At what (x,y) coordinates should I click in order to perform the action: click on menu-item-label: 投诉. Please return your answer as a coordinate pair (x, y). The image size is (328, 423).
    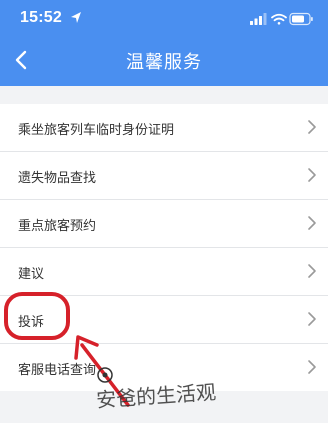
    Looking at the image, I should click on (31, 321).